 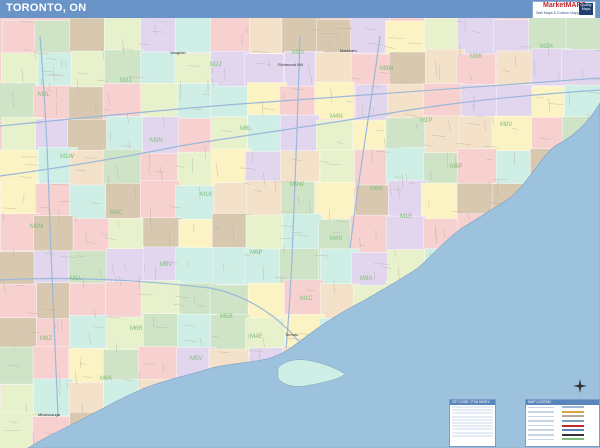 What do you see at coordinates (215, 65) in the screenshot?
I see `fsa-label: M2J` at bounding box center [215, 65].